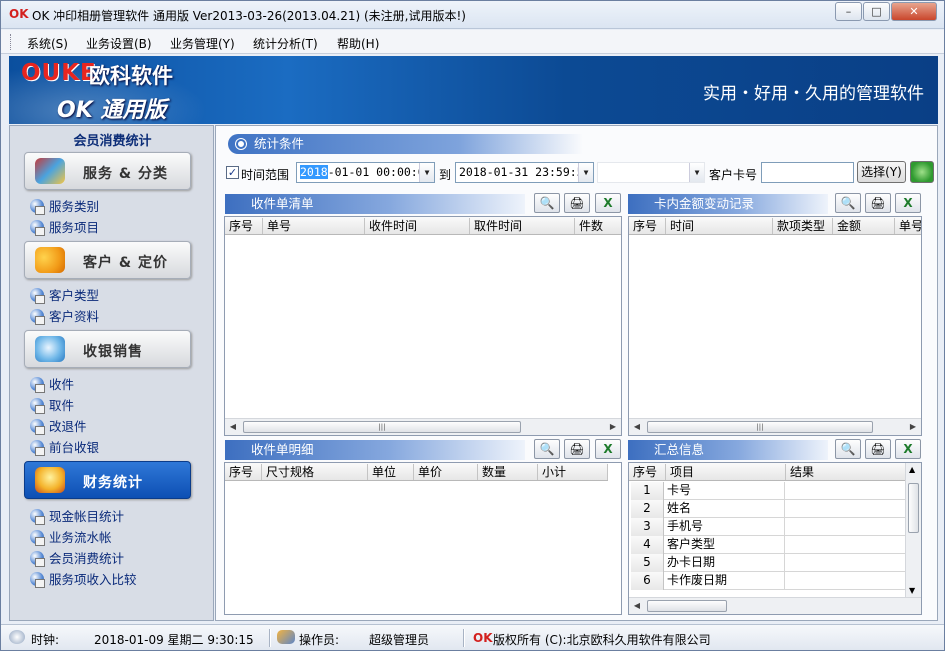  I want to click on table-row: 2 姓名, so click(768, 509).